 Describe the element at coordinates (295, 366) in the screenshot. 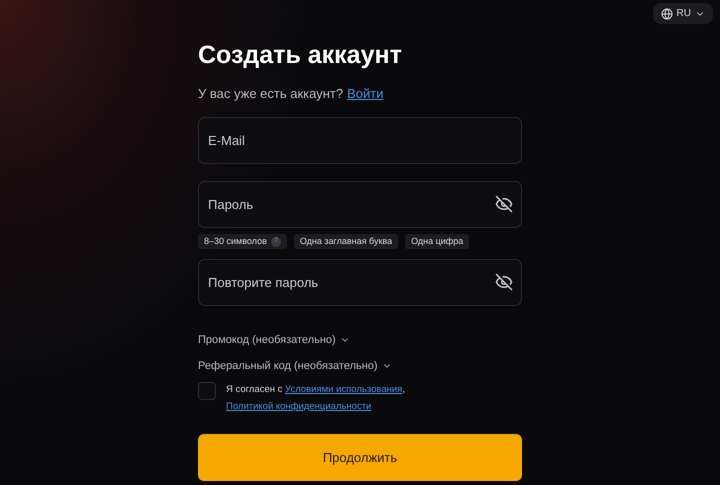

I see `optional-code-toggle: Реферальный код (необязательно)` at that location.